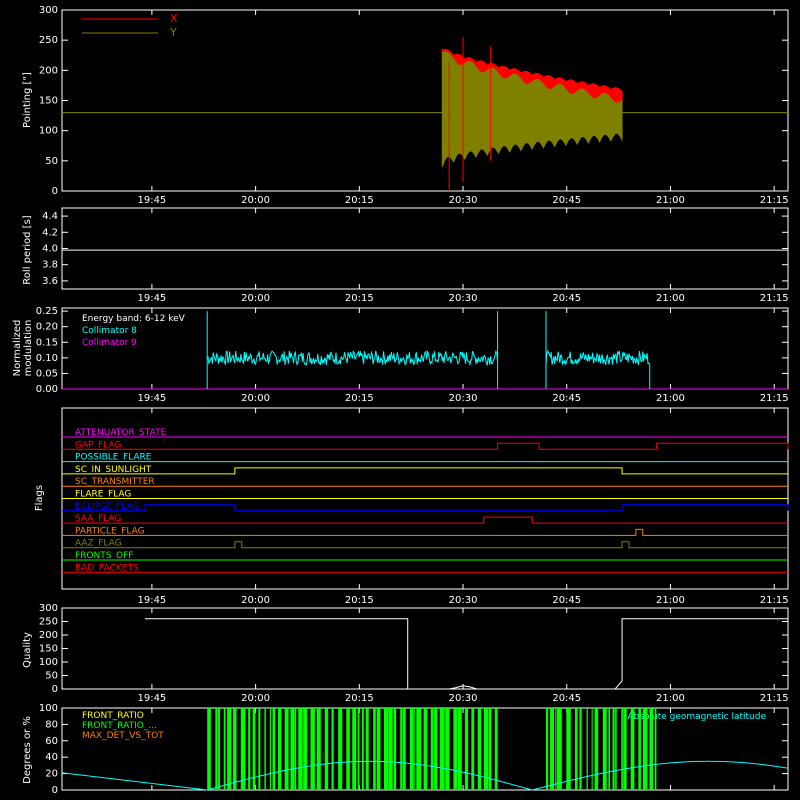 This screenshot has width=800, height=800. Describe the element at coordinates (50, 265) in the screenshot. I see `y-tick-label: 3.8` at that location.